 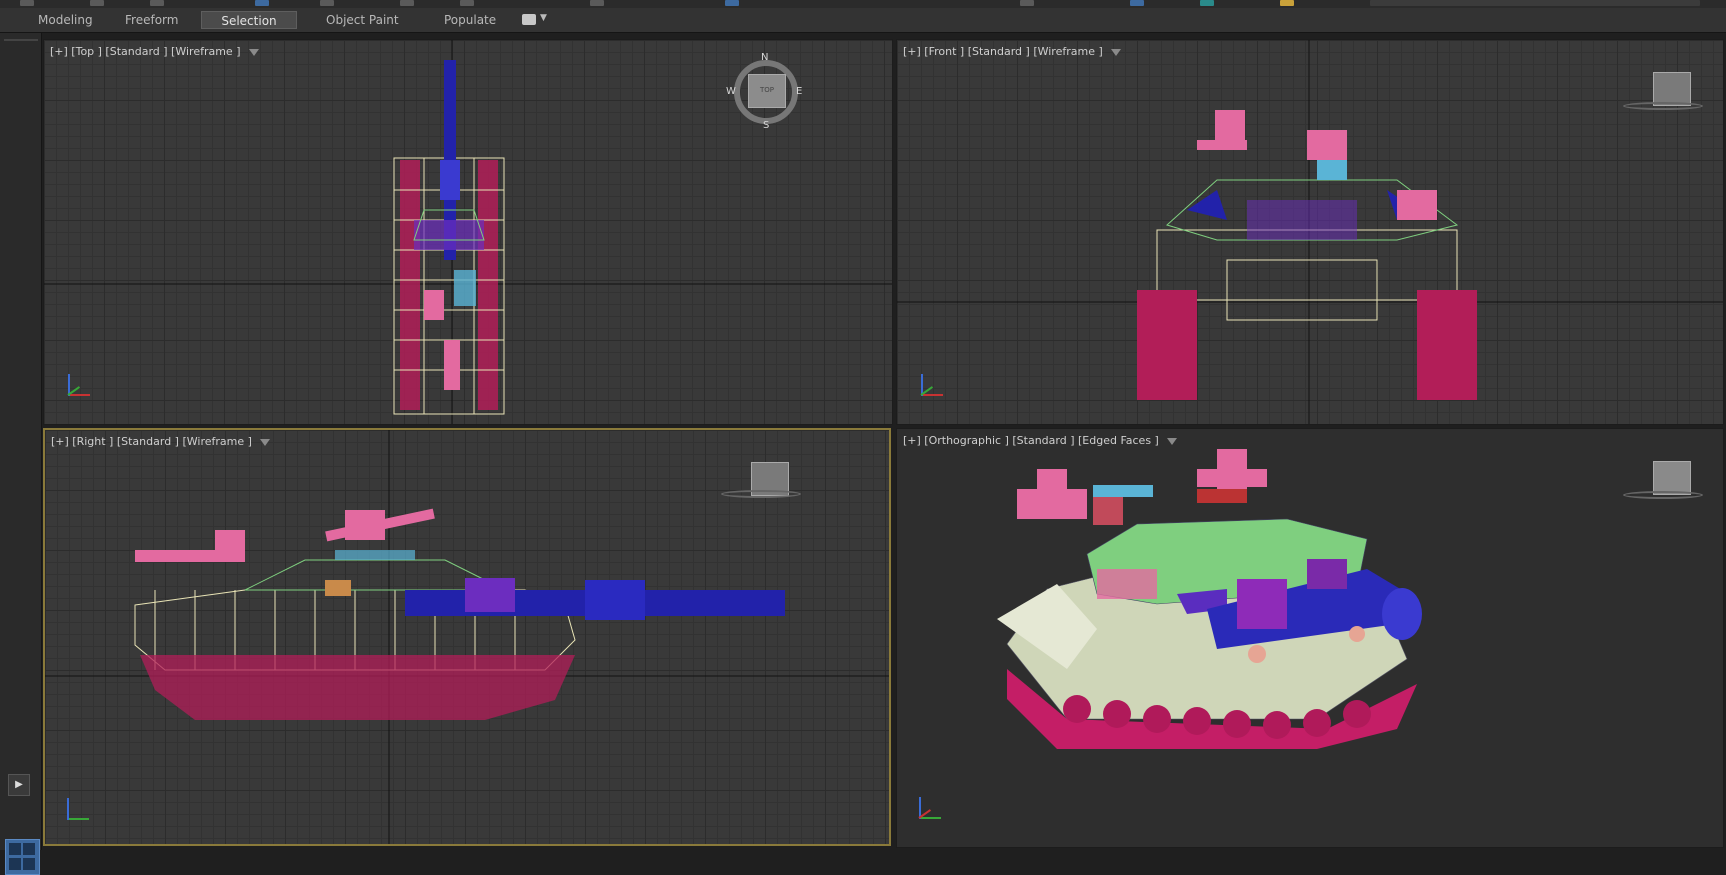 I want to click on tab-selection: Selection, so click(x=249, y=20).